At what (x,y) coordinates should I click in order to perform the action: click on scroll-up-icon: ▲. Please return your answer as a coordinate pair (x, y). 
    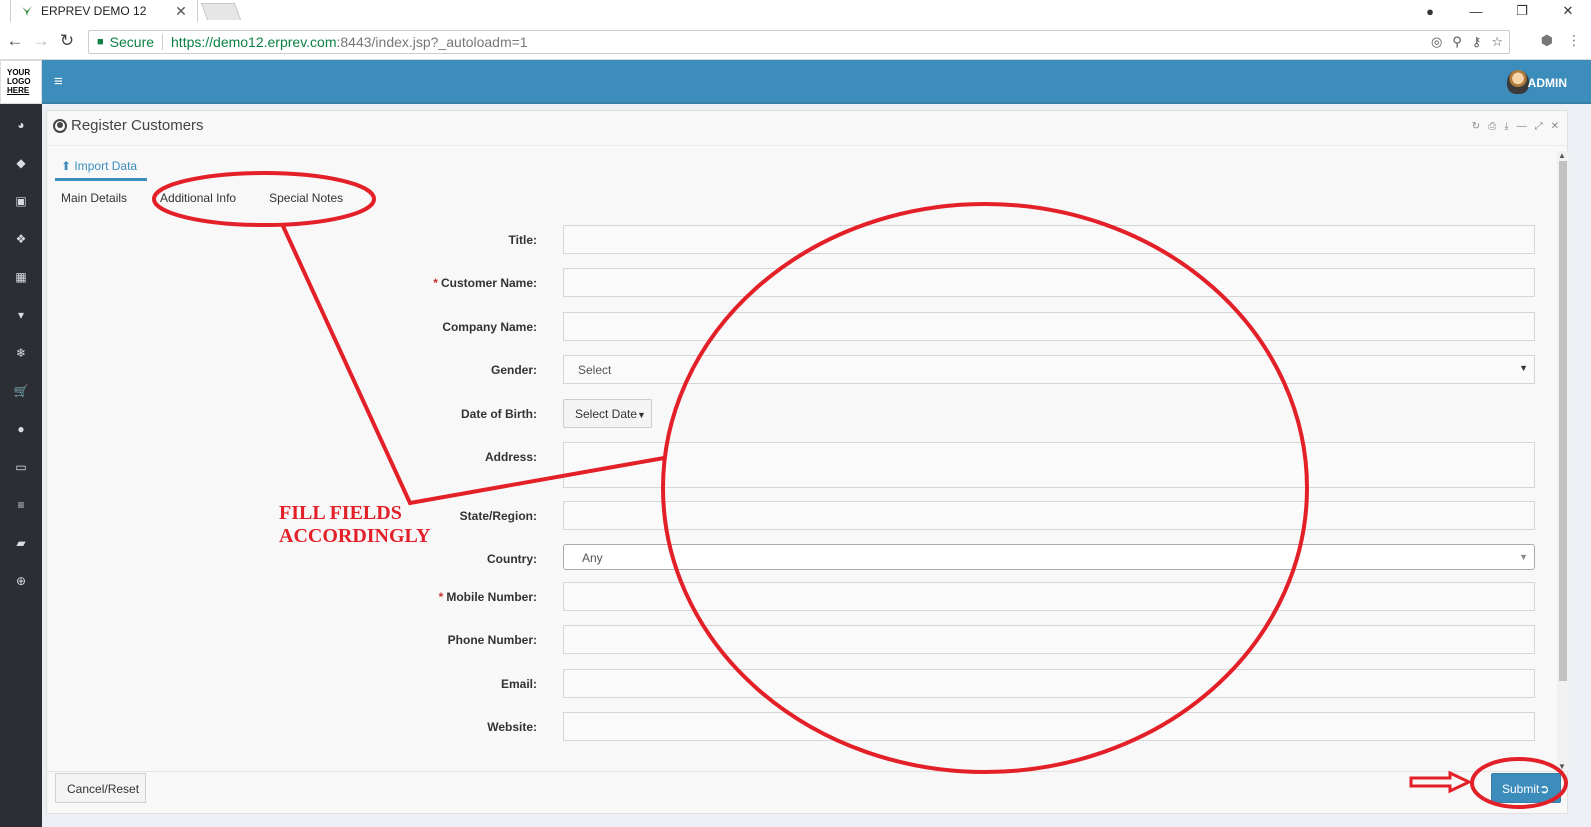
    Looking at the image, I should click on (1562, 155).